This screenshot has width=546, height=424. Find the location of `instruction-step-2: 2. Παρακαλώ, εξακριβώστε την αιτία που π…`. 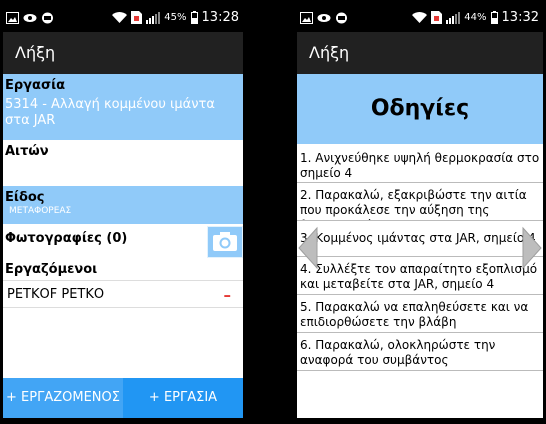

instruction-step-2: 2. Παρακαλώ, εξακριβώστε την αιτία που π… is located at coordinates (420, 202).